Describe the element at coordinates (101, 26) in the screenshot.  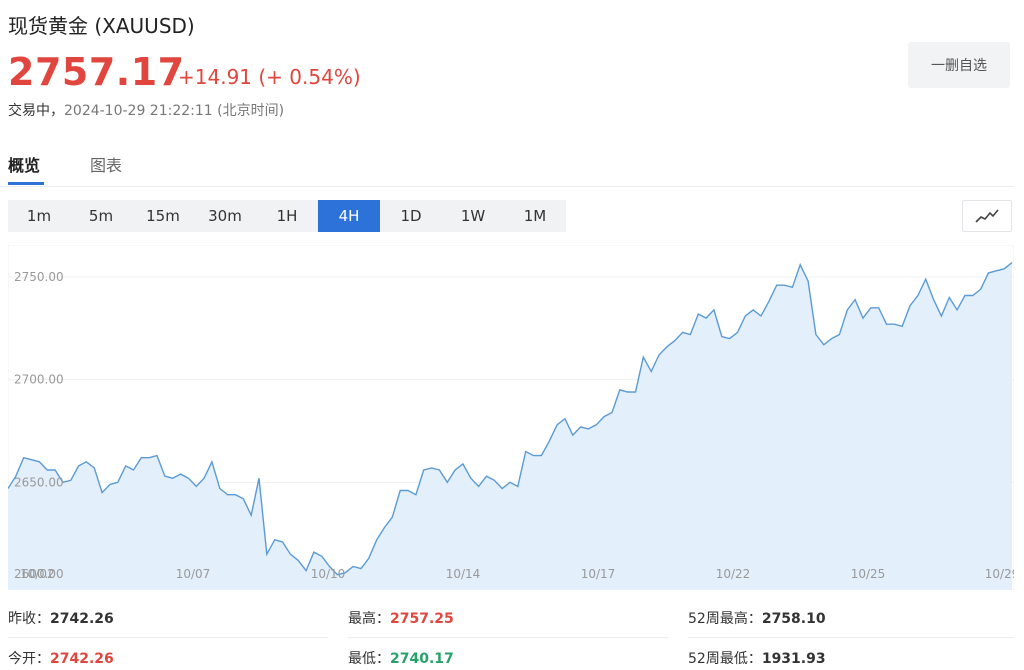
I see `page-title: 现货黄金 (XAUUSD)` at that location.